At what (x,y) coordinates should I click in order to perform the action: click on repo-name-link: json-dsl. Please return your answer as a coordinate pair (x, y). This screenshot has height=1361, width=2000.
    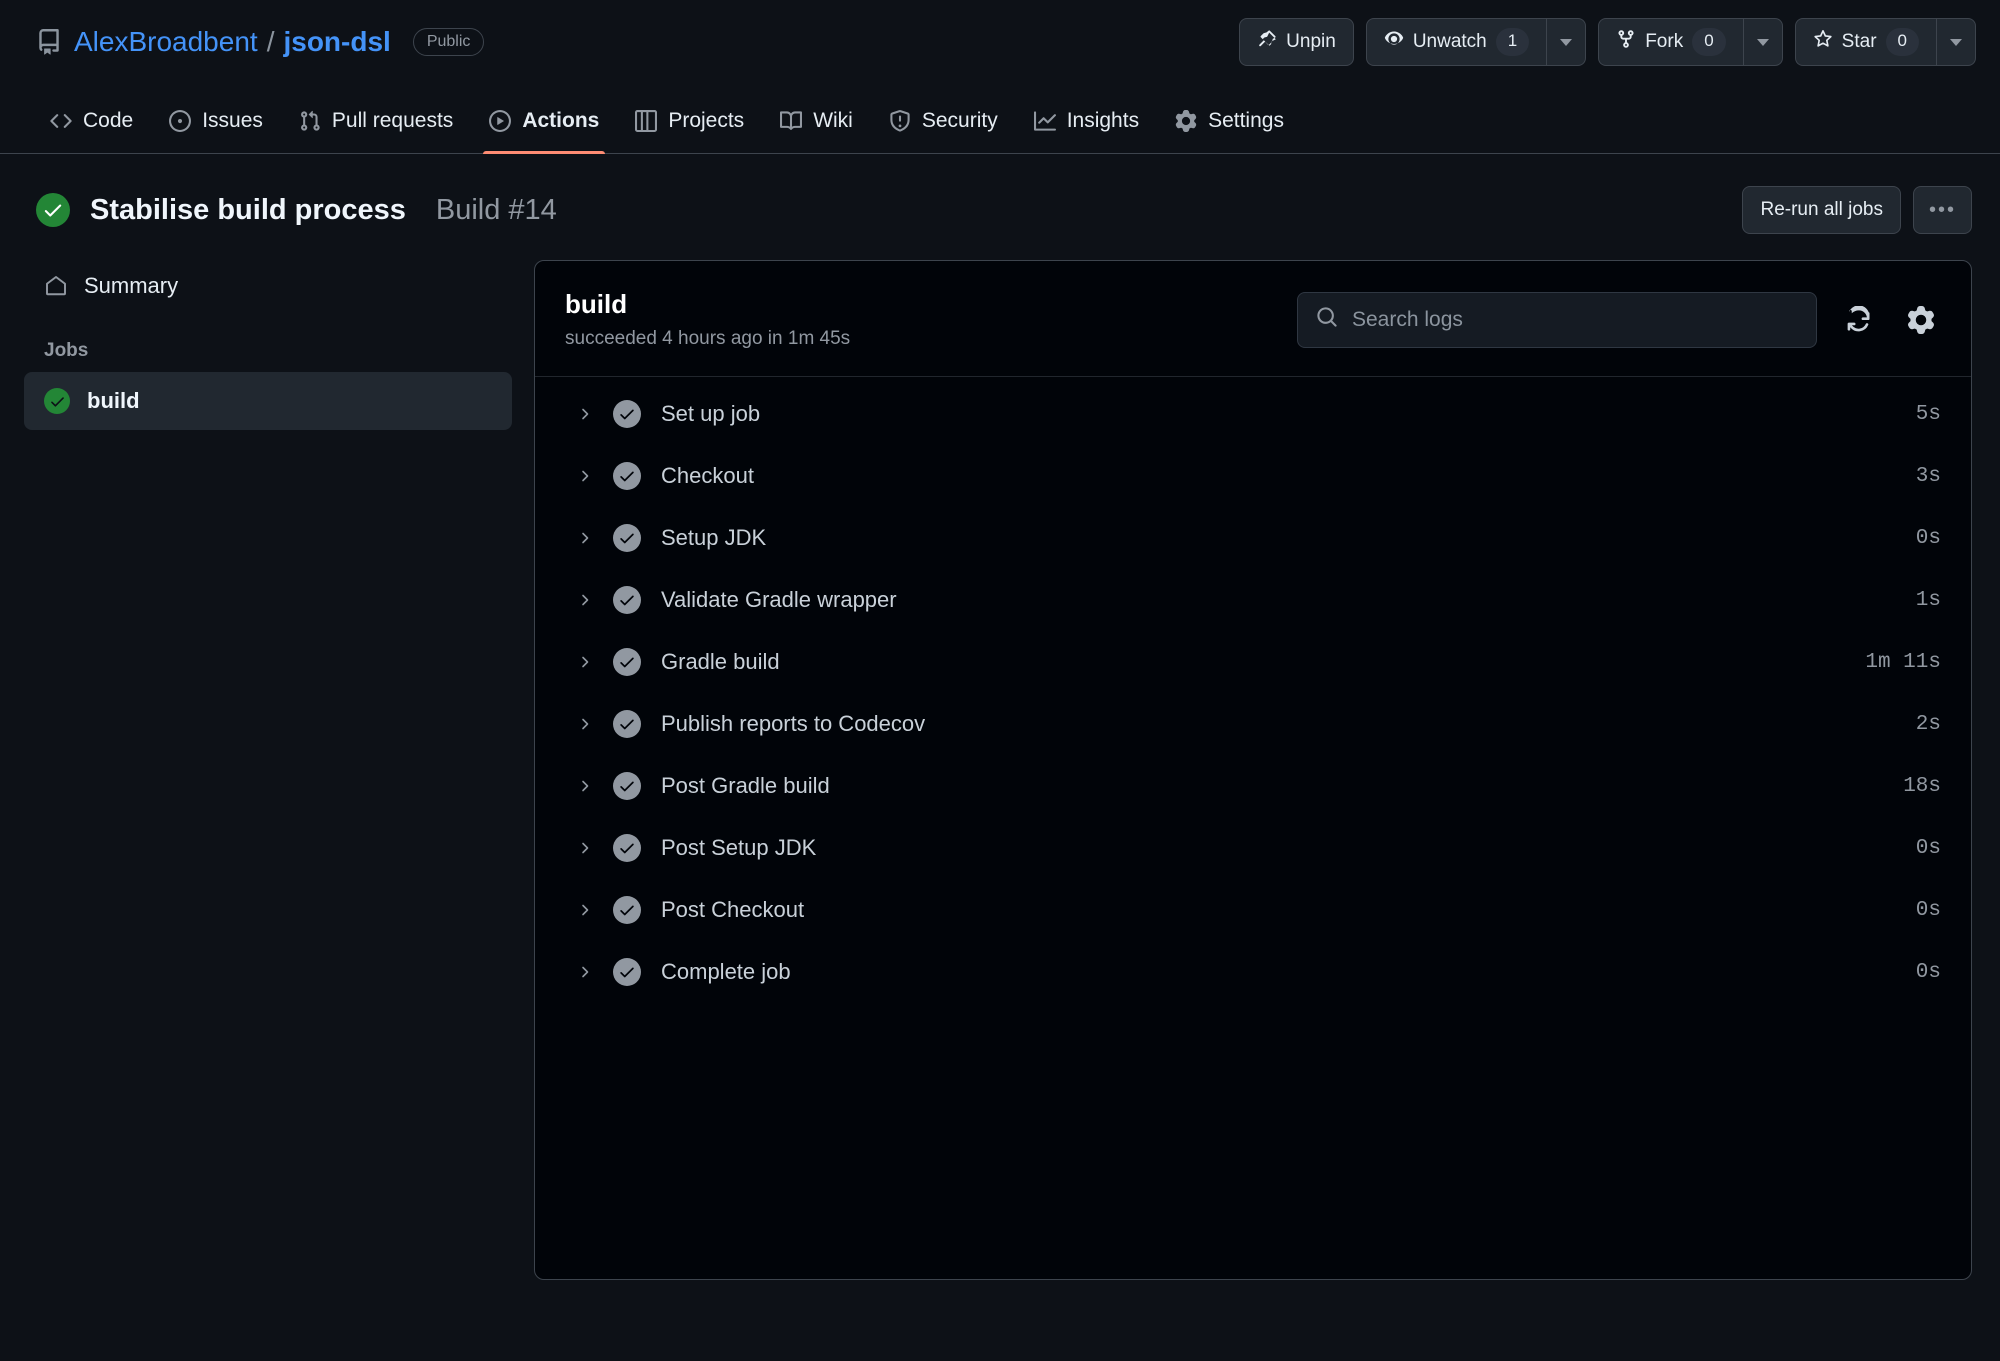
    Looking at the image, I should click on (336, 42).